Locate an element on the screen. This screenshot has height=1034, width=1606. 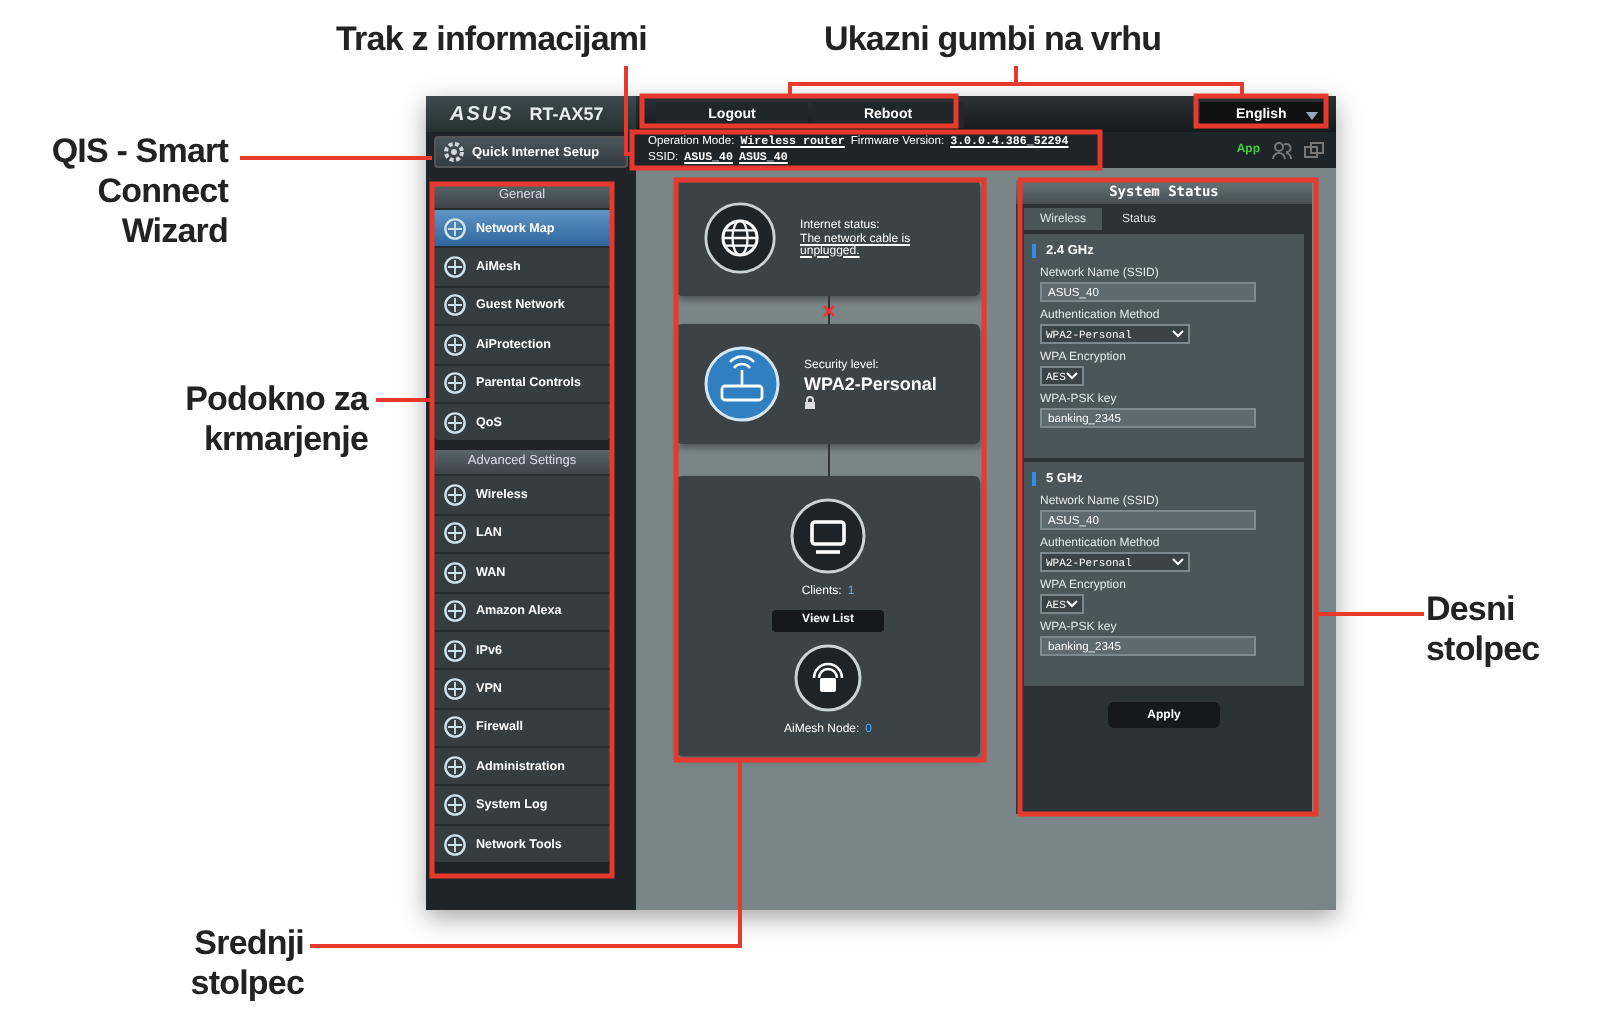
globe-icon is located at coordinates (740, 238).